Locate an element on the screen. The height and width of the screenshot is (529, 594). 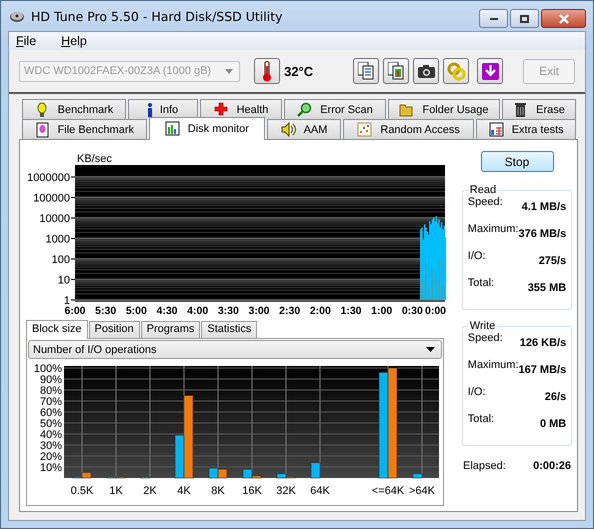
cross-icon is located at coordinates (221, 110).